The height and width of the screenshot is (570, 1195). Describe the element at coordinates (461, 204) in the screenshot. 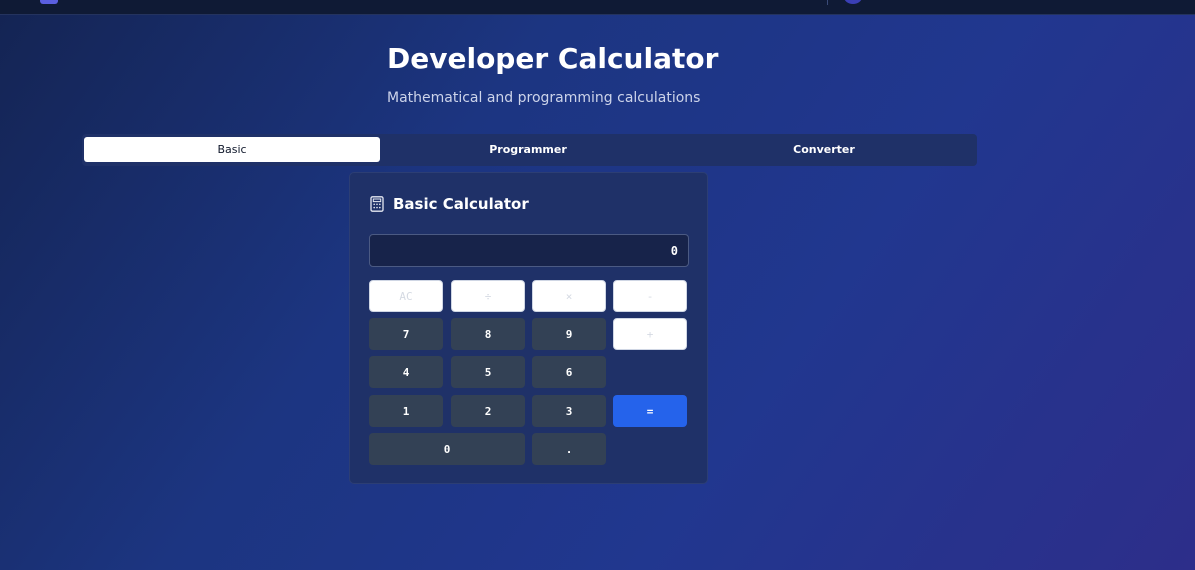

I see `card-title: Basic Calculator` at that location.